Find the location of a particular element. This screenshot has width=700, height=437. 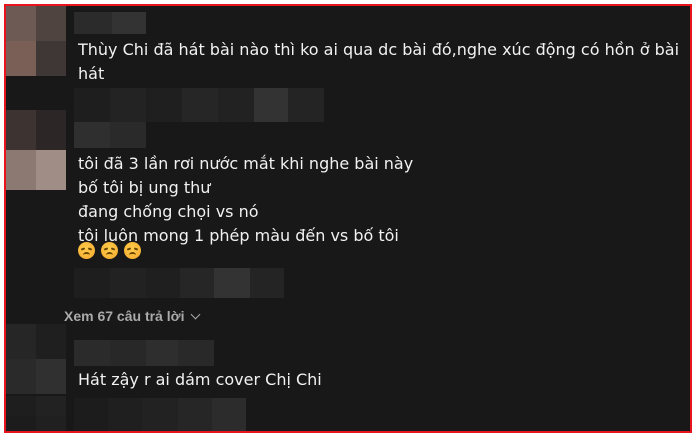

username-pixelated-part is located at coordinates (129, 23).